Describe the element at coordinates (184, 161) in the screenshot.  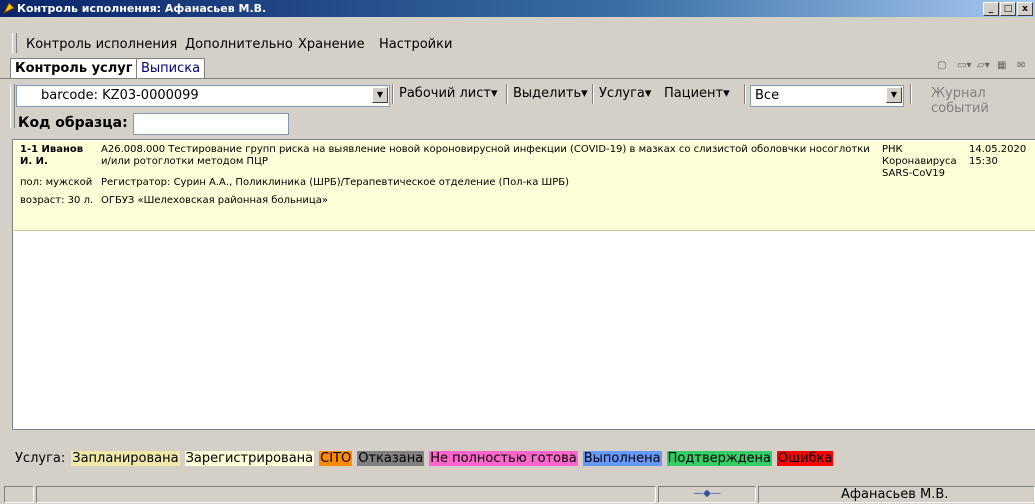
I see `service-text-2: и/или ротоглотки методом ПЦР` at that location.